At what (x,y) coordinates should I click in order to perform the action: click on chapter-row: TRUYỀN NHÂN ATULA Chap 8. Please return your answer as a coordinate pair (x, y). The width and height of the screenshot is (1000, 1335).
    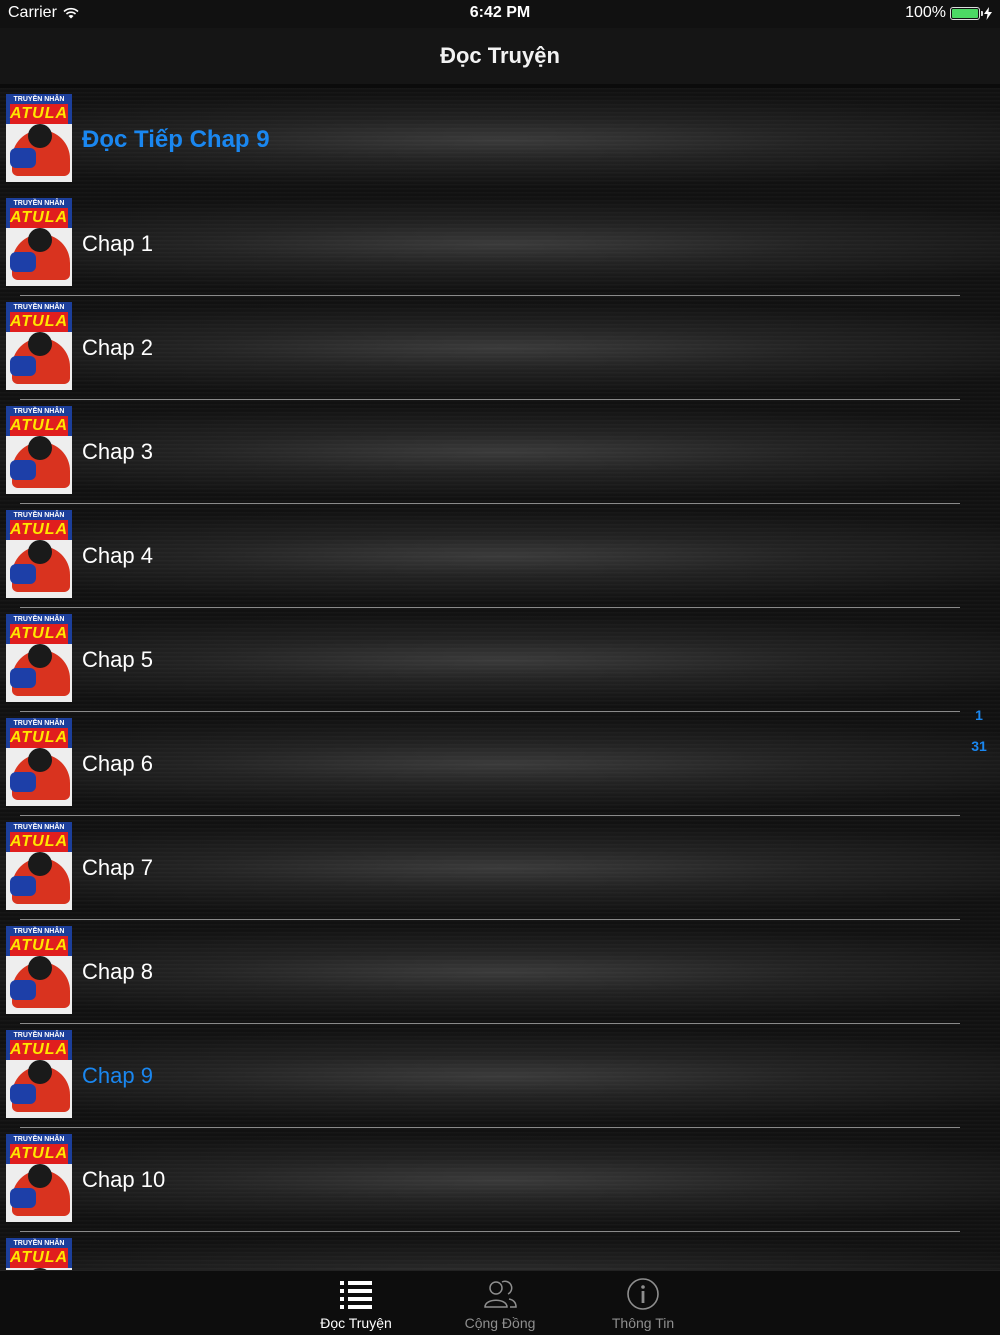
    Looking at the image, I should click on (500, 972).